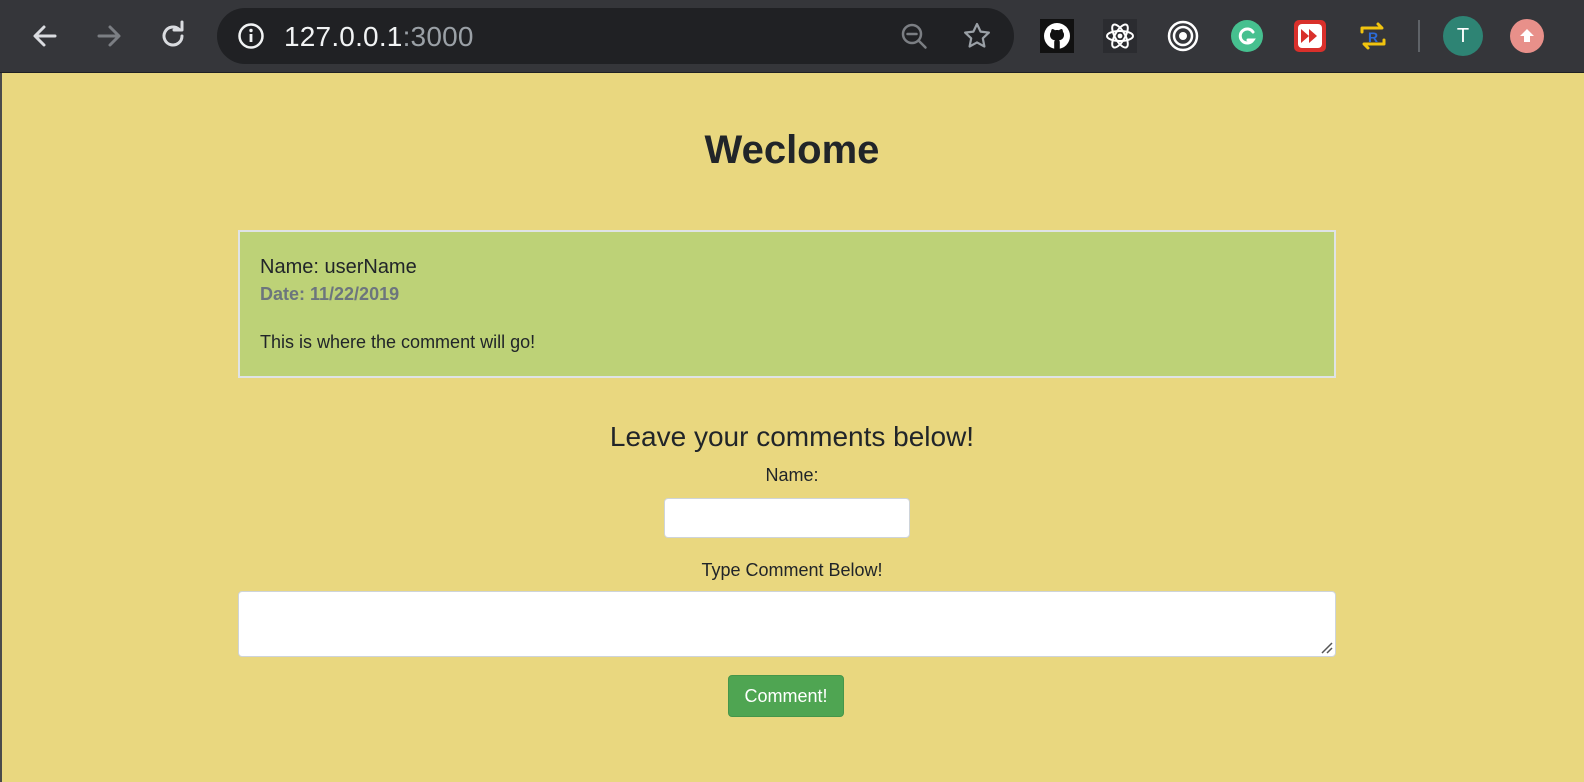 The height and width of the screenshot is (782, 1584). What do you see at coordinates (251, 36) in the screenshot?
I see `info-icon` at bounding box center [251, 36].